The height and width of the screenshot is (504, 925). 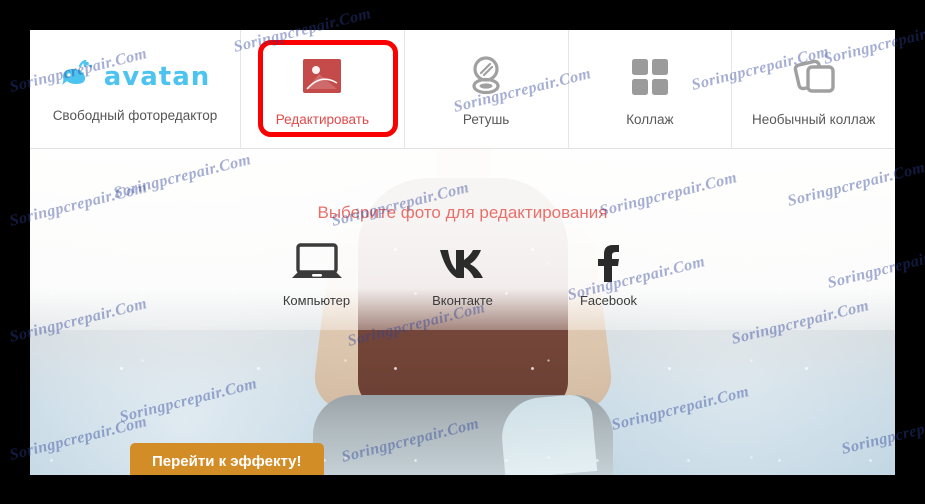 I want to click on brand-block: avatan Свободный фоторедактор, so click(x=135, y=89).